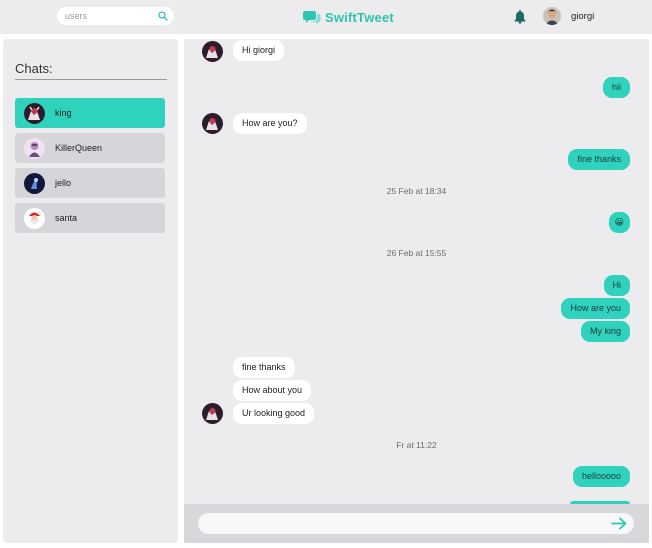 This screenshot has width=652, height=548. What do you see at coordinates (605, 331) in the screenshot?
I see `message-outgoing: My king` at bounding box center [605, 331].